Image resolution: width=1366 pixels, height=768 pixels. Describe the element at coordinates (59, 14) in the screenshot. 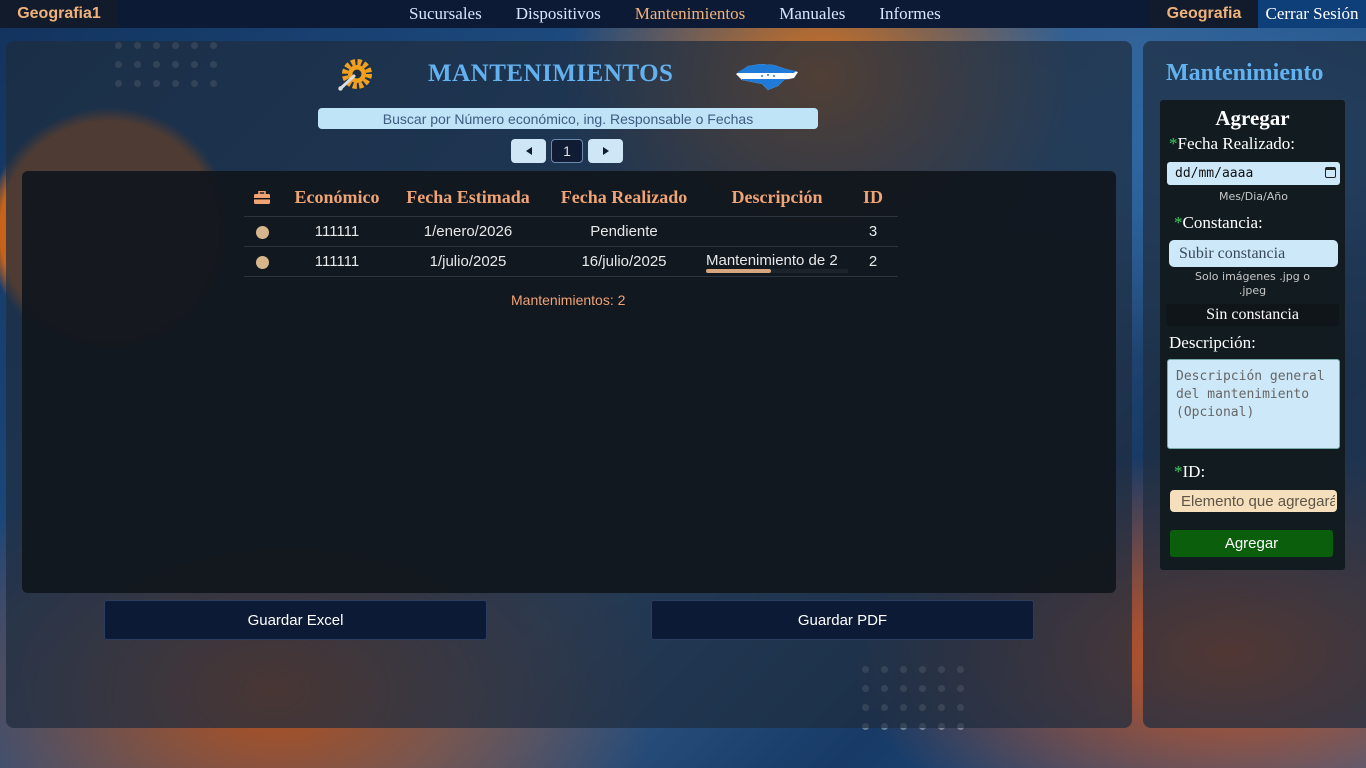

I see `brand-label: Geografia1` at that location.